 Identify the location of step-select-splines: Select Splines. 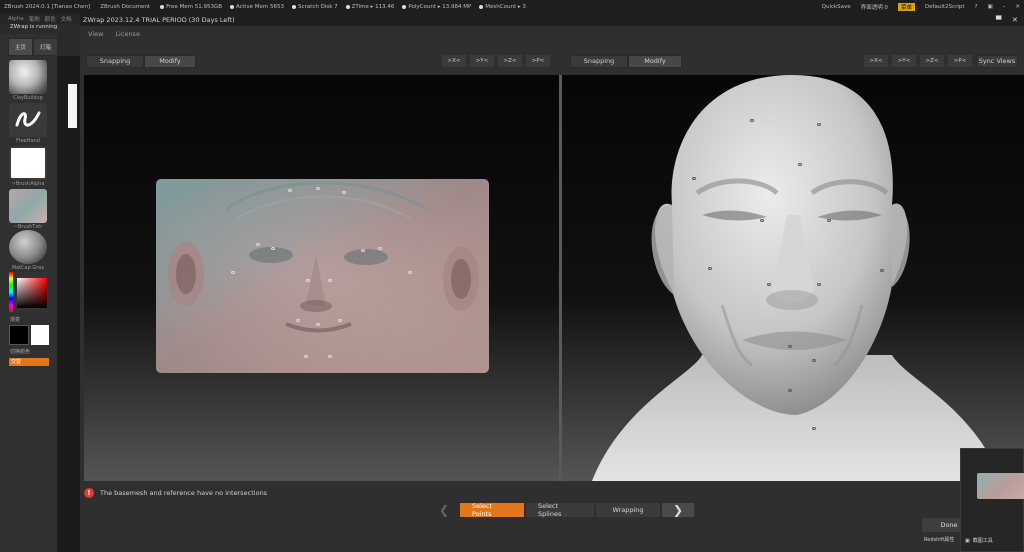
(560, 510).